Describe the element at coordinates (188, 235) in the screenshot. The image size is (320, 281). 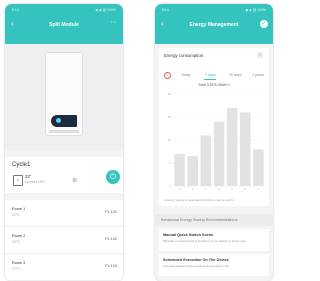
I see `scene-title: Manual Quick Switch Scene` at that location.